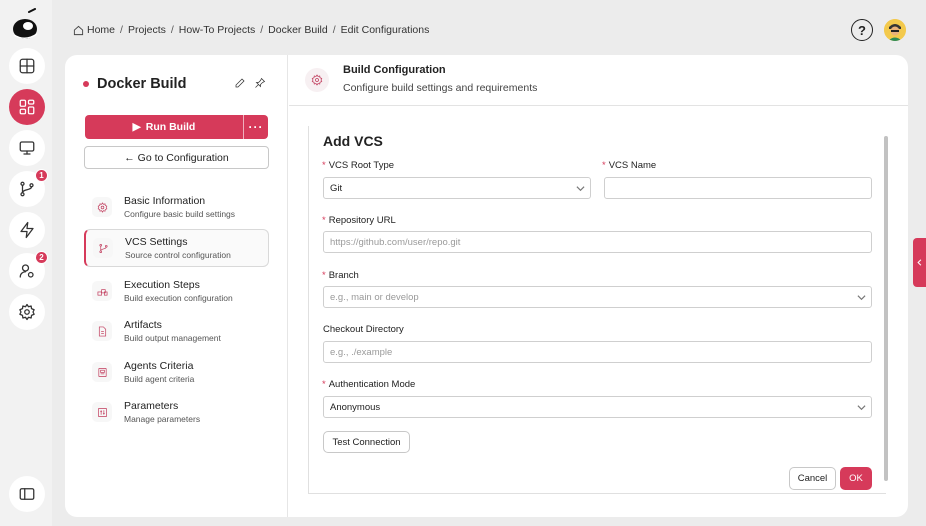 This screenshot has height=526, width=926. What do you see at coordinates (180, 213) in the screenshot?
I see `nav-subtitle: Configure basic build settings` at bounding box center [180, 213].